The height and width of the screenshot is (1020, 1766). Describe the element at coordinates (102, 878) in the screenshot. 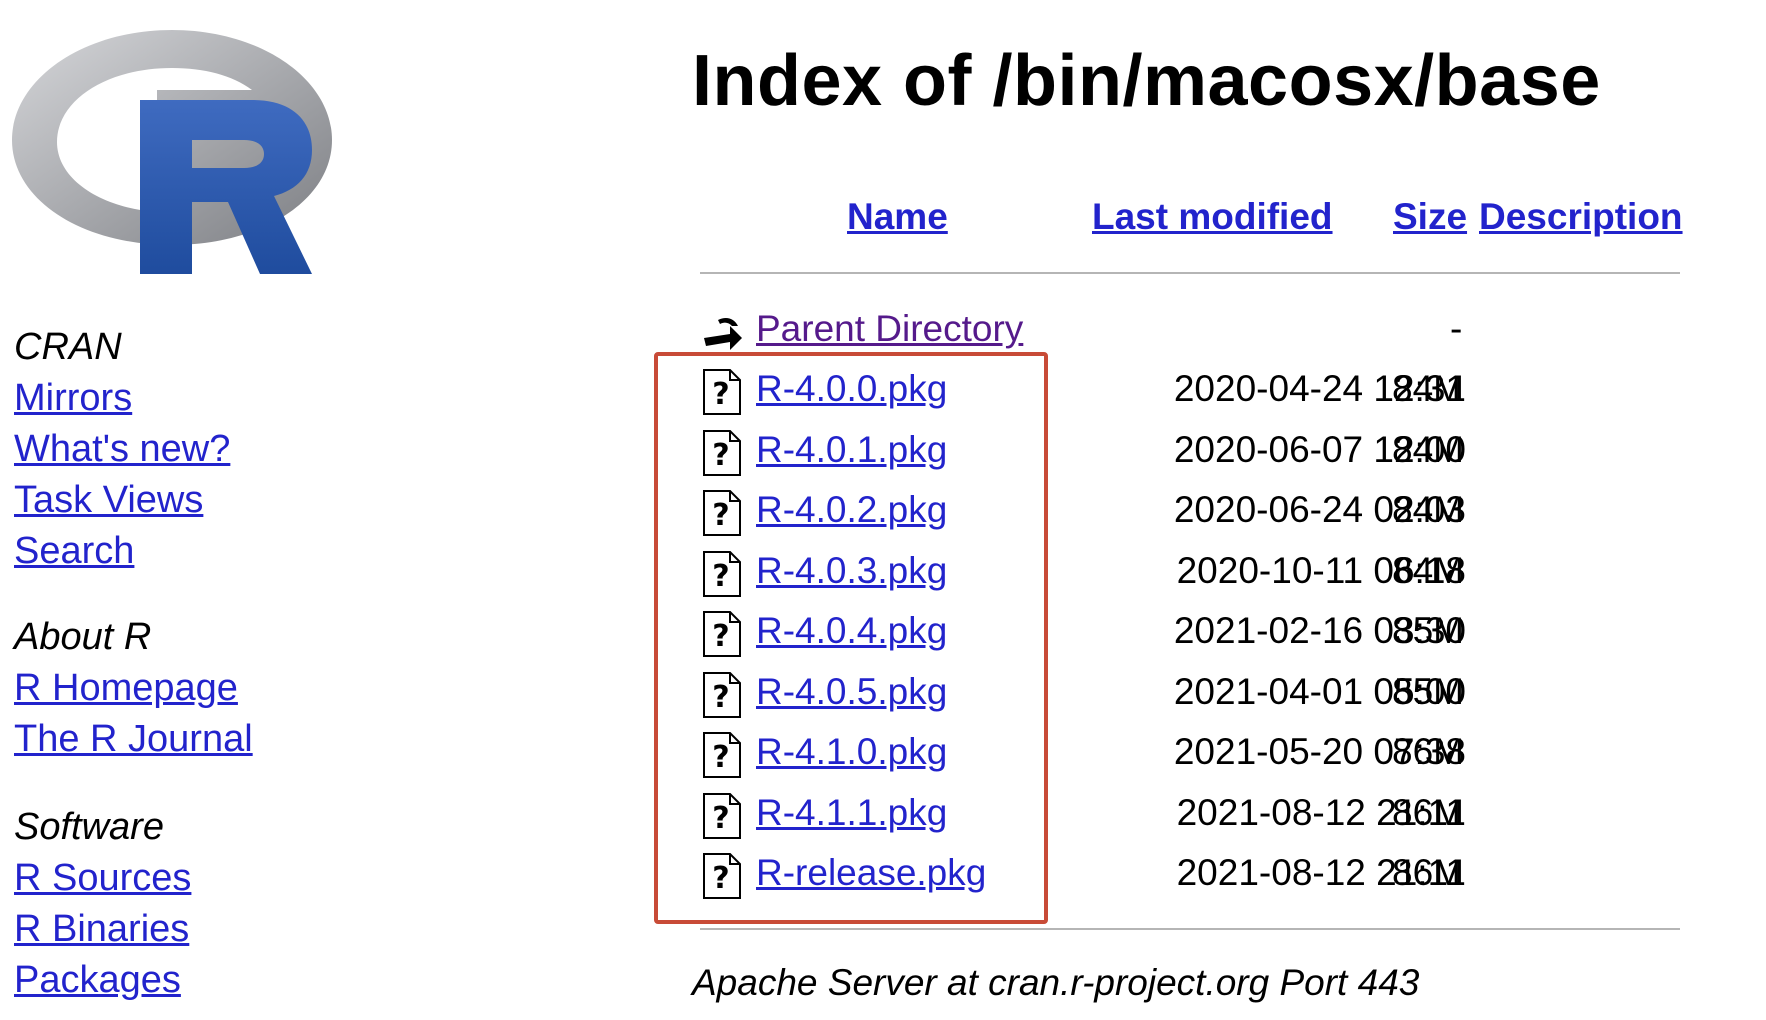

I see `sidebar-link-r-sources: R Sources` at that location.